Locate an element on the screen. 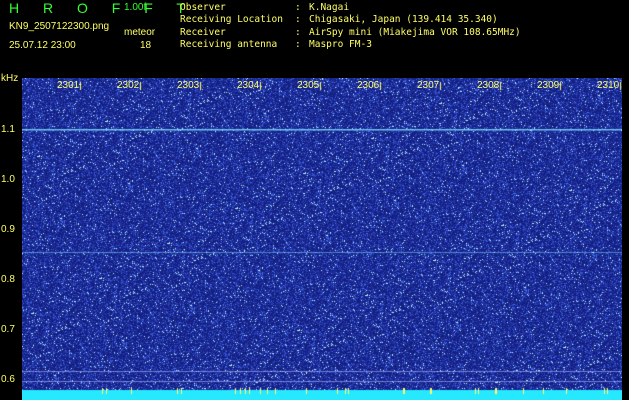 The image size is (629, 400). x-tick-label: 2302 is located at coordinates (128, 85).